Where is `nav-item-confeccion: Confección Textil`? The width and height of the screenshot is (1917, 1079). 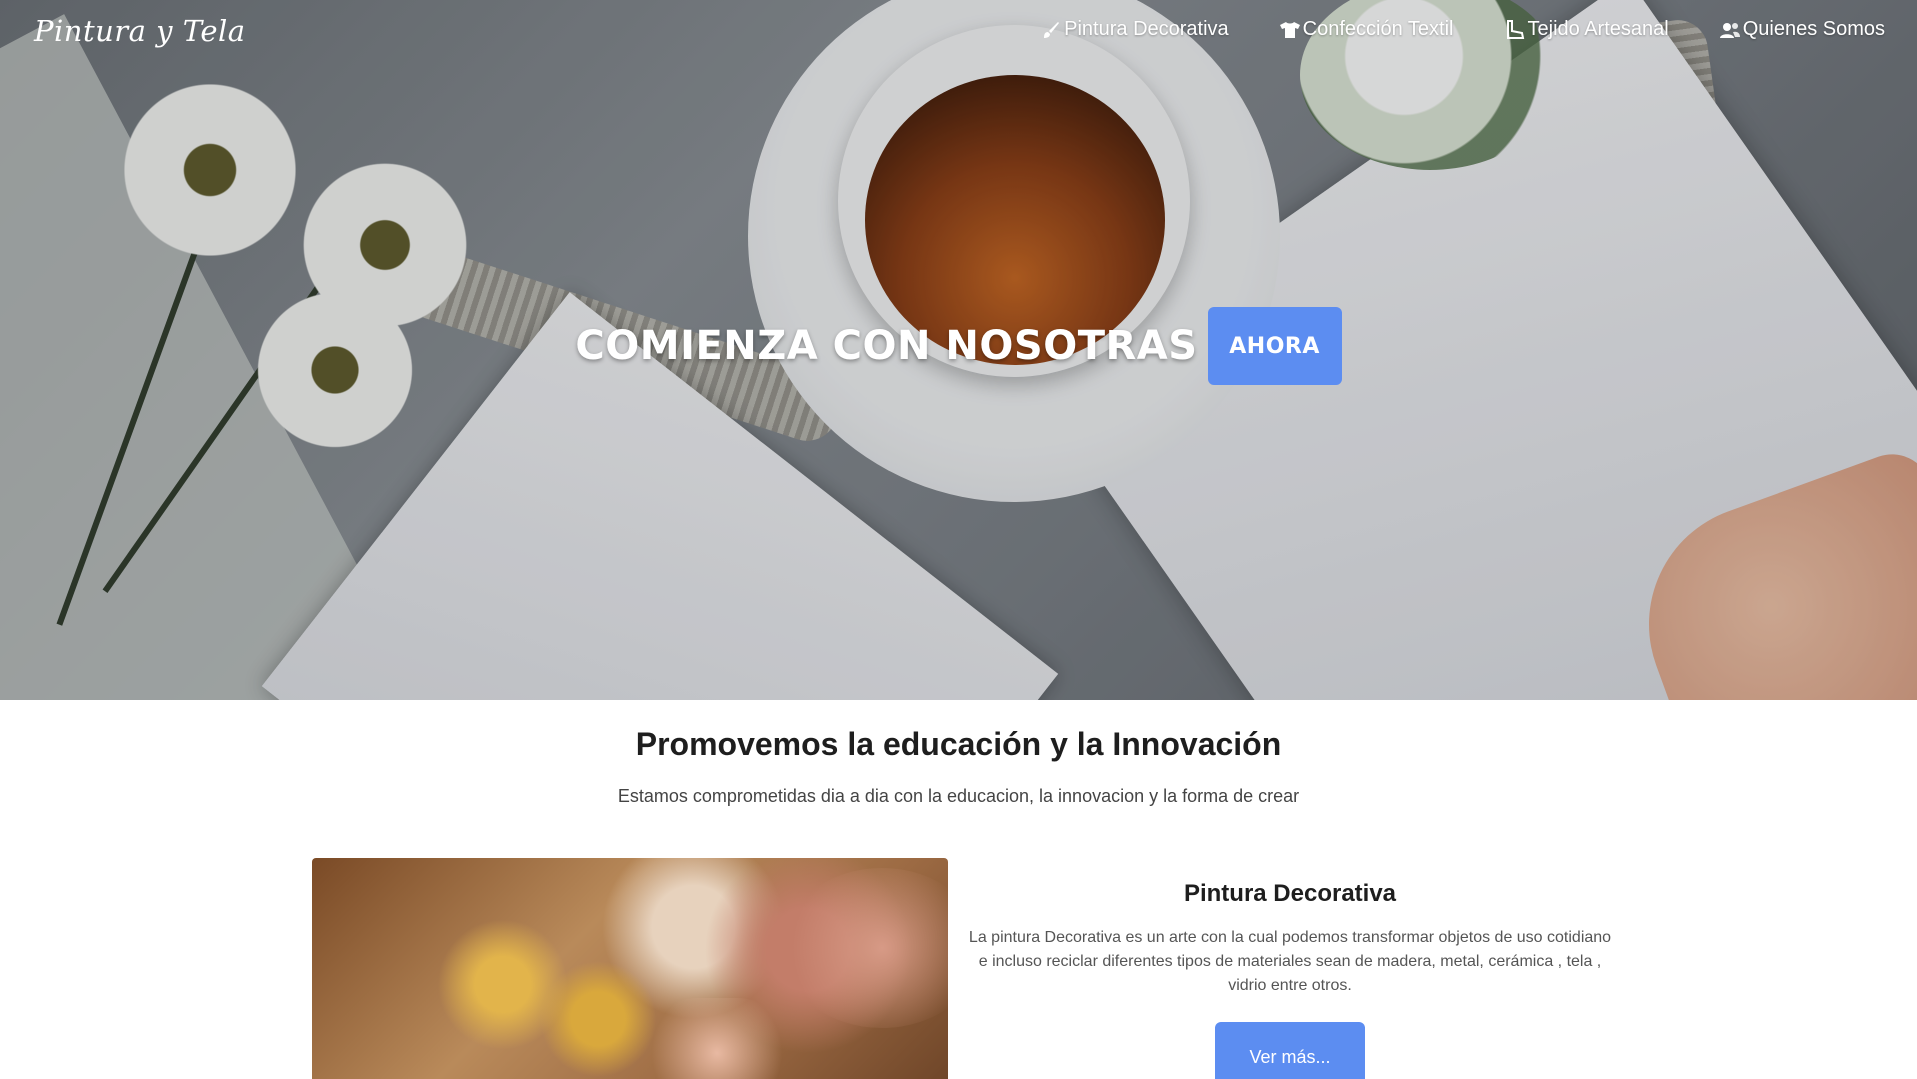
nav-item-confeccion: Confección Textil is located at coordinates (1366, 29).